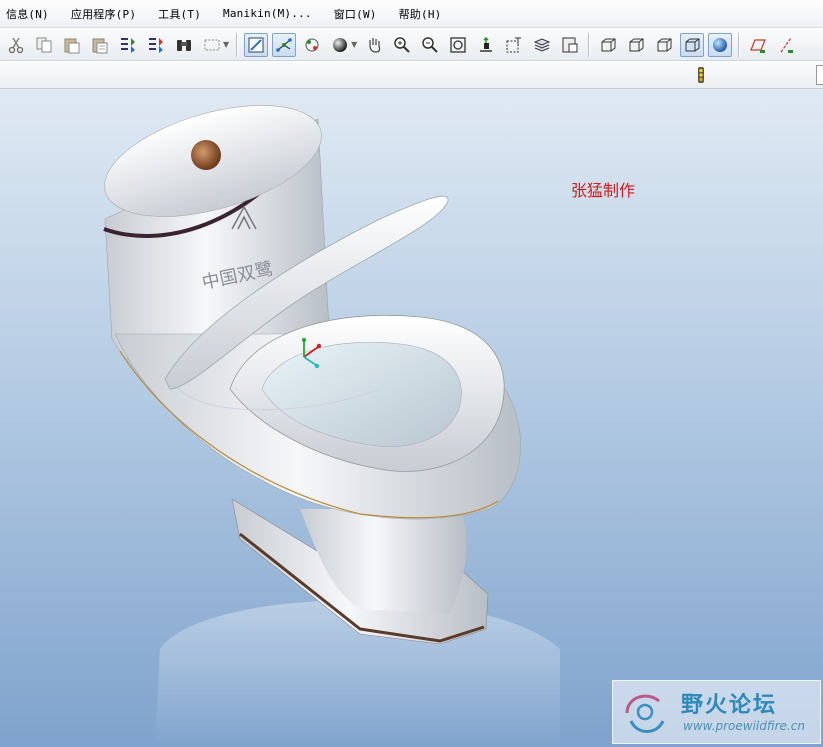 The width and height of the screenshot is (823, 747). Describe the element at coordinates (514, 45) in the screenshot. I see `saved-views-icon` at that location.